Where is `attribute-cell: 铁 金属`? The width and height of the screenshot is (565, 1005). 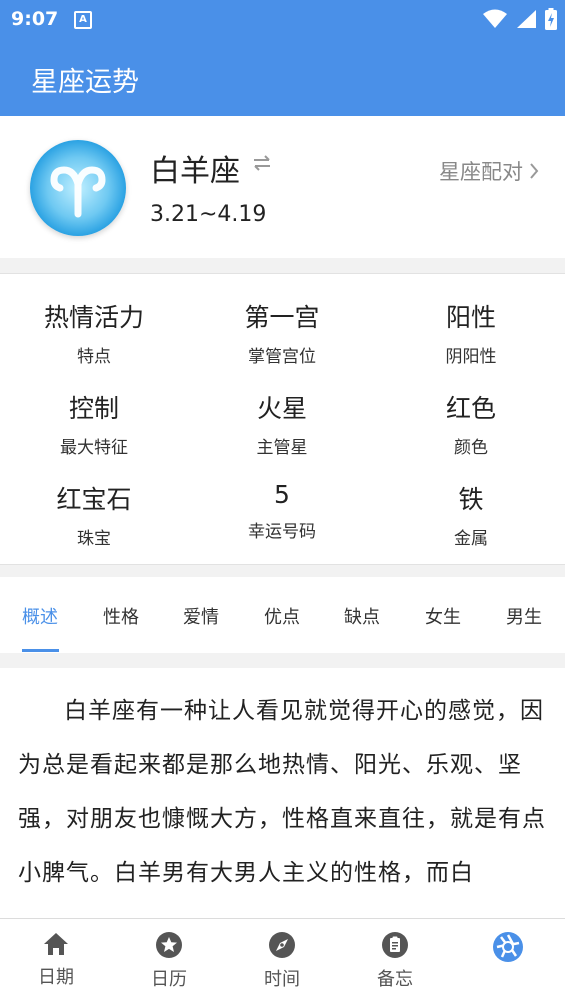 attribute-cell: 铁 金属 is located at coordinates (471, 514).